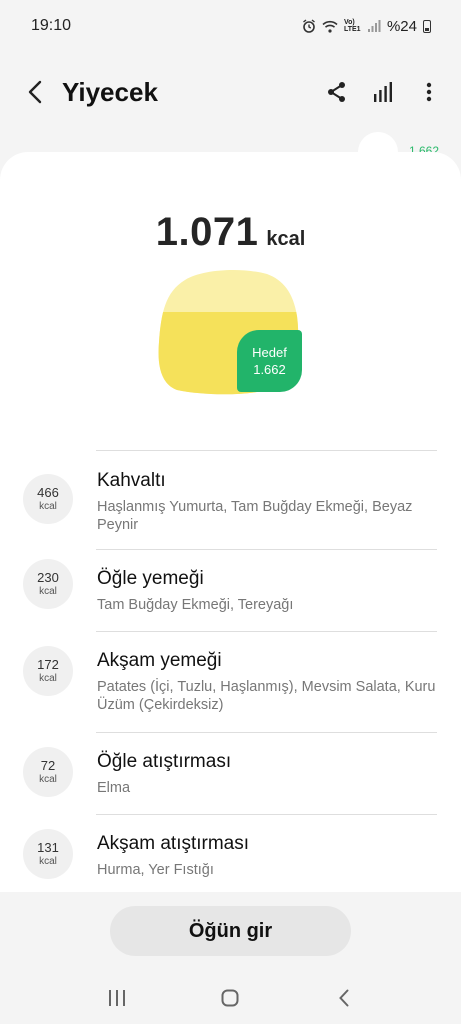 Image resolution: width=461 pixels, height=1024 pixels. Describe the element at coordinates (269, 369) in the screenshot. I see `goal-value: 1.662` at that location.